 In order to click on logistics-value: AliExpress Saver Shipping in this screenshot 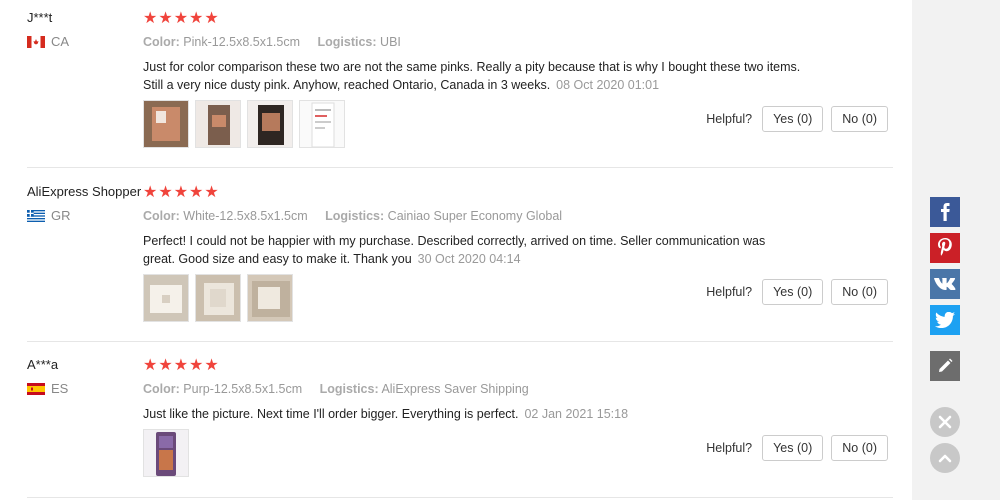, I will do `click(455, 389)`.